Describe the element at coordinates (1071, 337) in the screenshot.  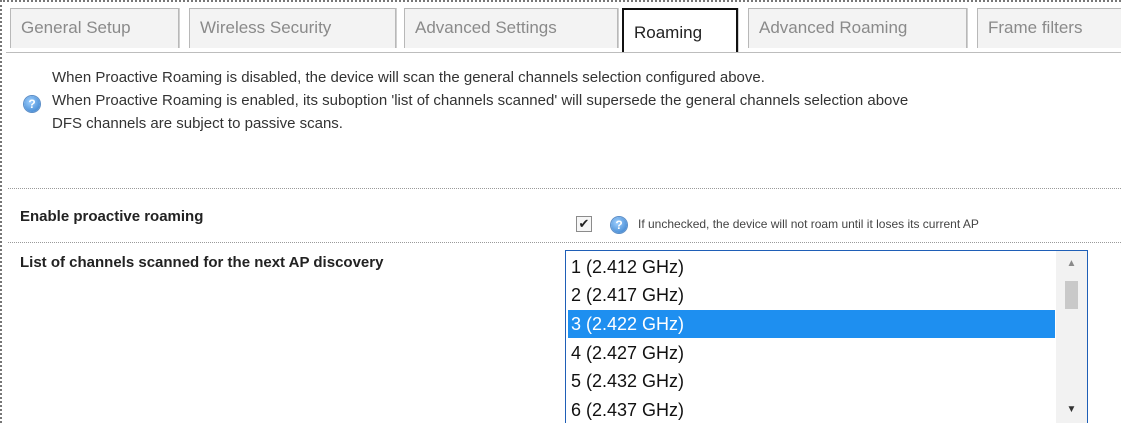
I see `listbox-scrollbar: ▲ ▼` at that location.